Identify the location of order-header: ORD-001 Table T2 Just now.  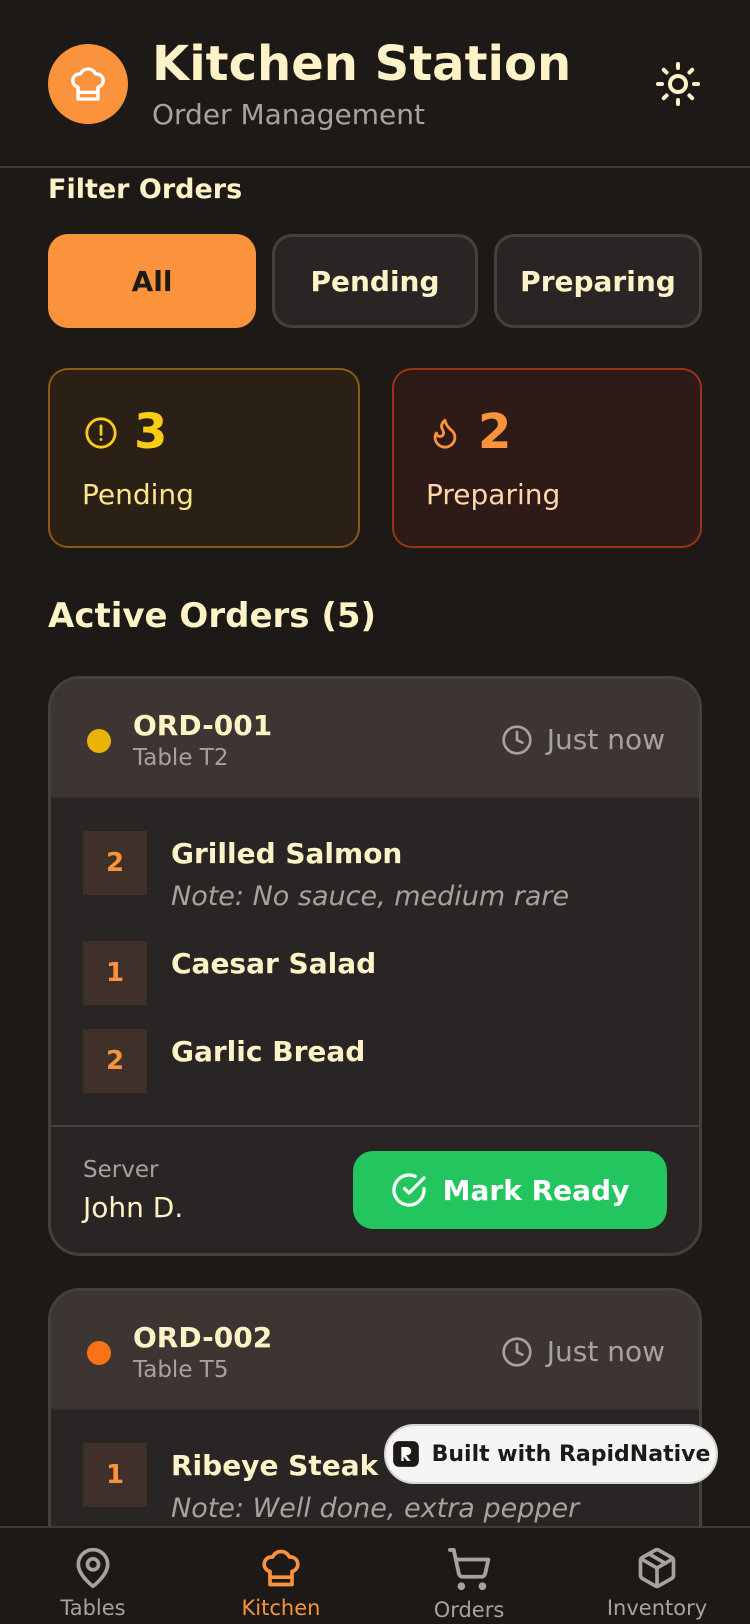
(375, 739).